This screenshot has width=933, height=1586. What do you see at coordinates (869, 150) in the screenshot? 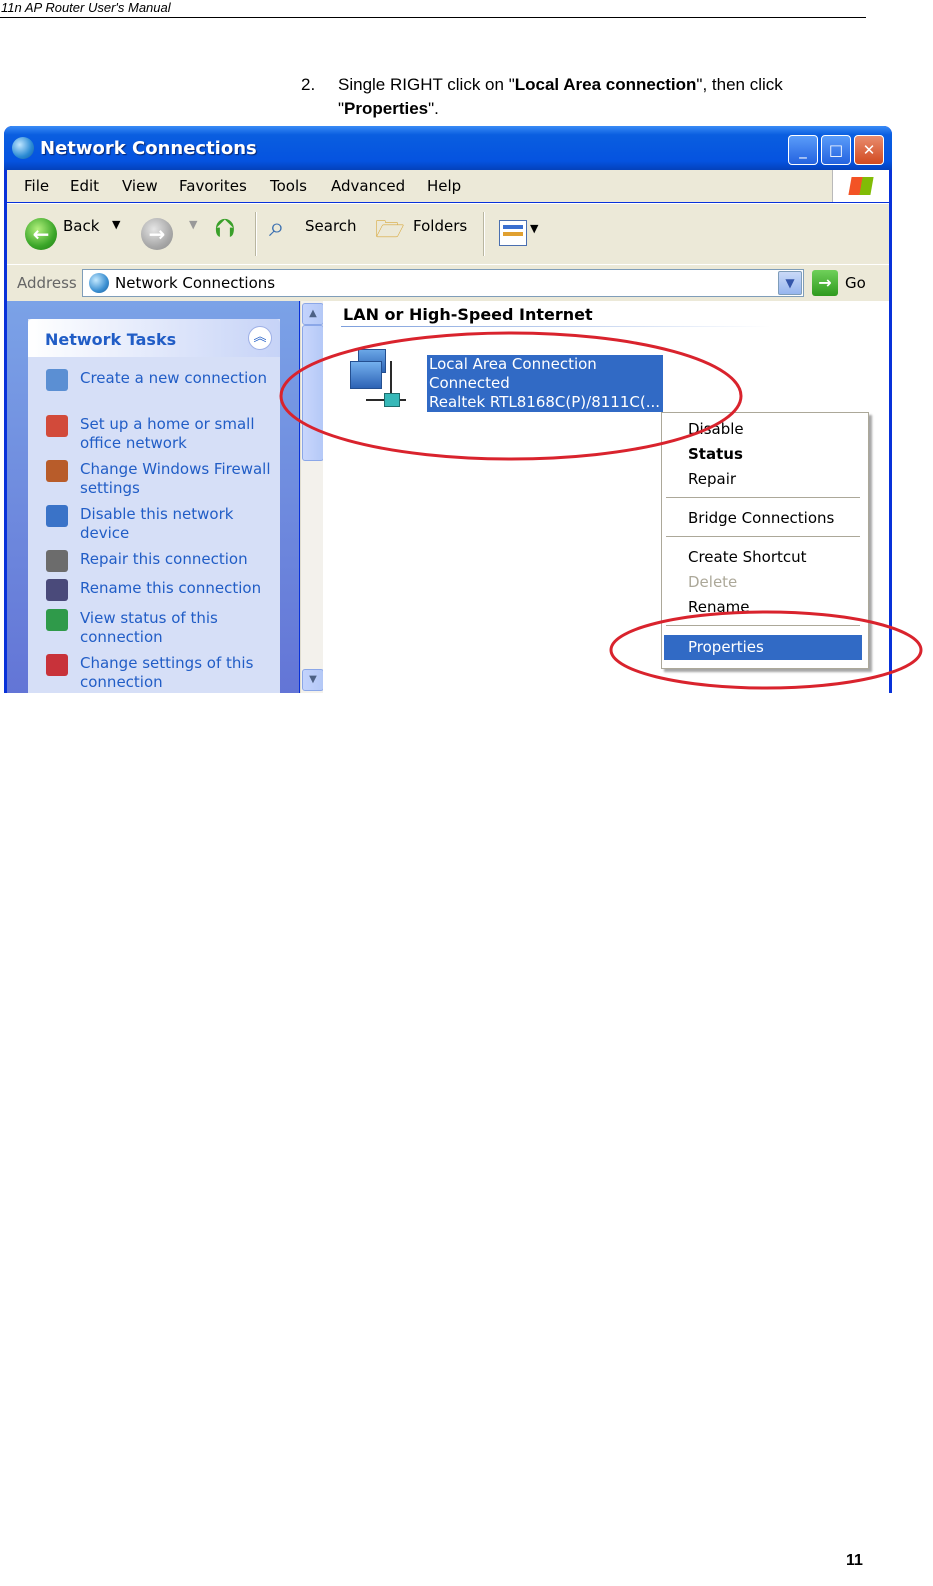
I see `close-button: ✕` at bounding box center [869, 150].